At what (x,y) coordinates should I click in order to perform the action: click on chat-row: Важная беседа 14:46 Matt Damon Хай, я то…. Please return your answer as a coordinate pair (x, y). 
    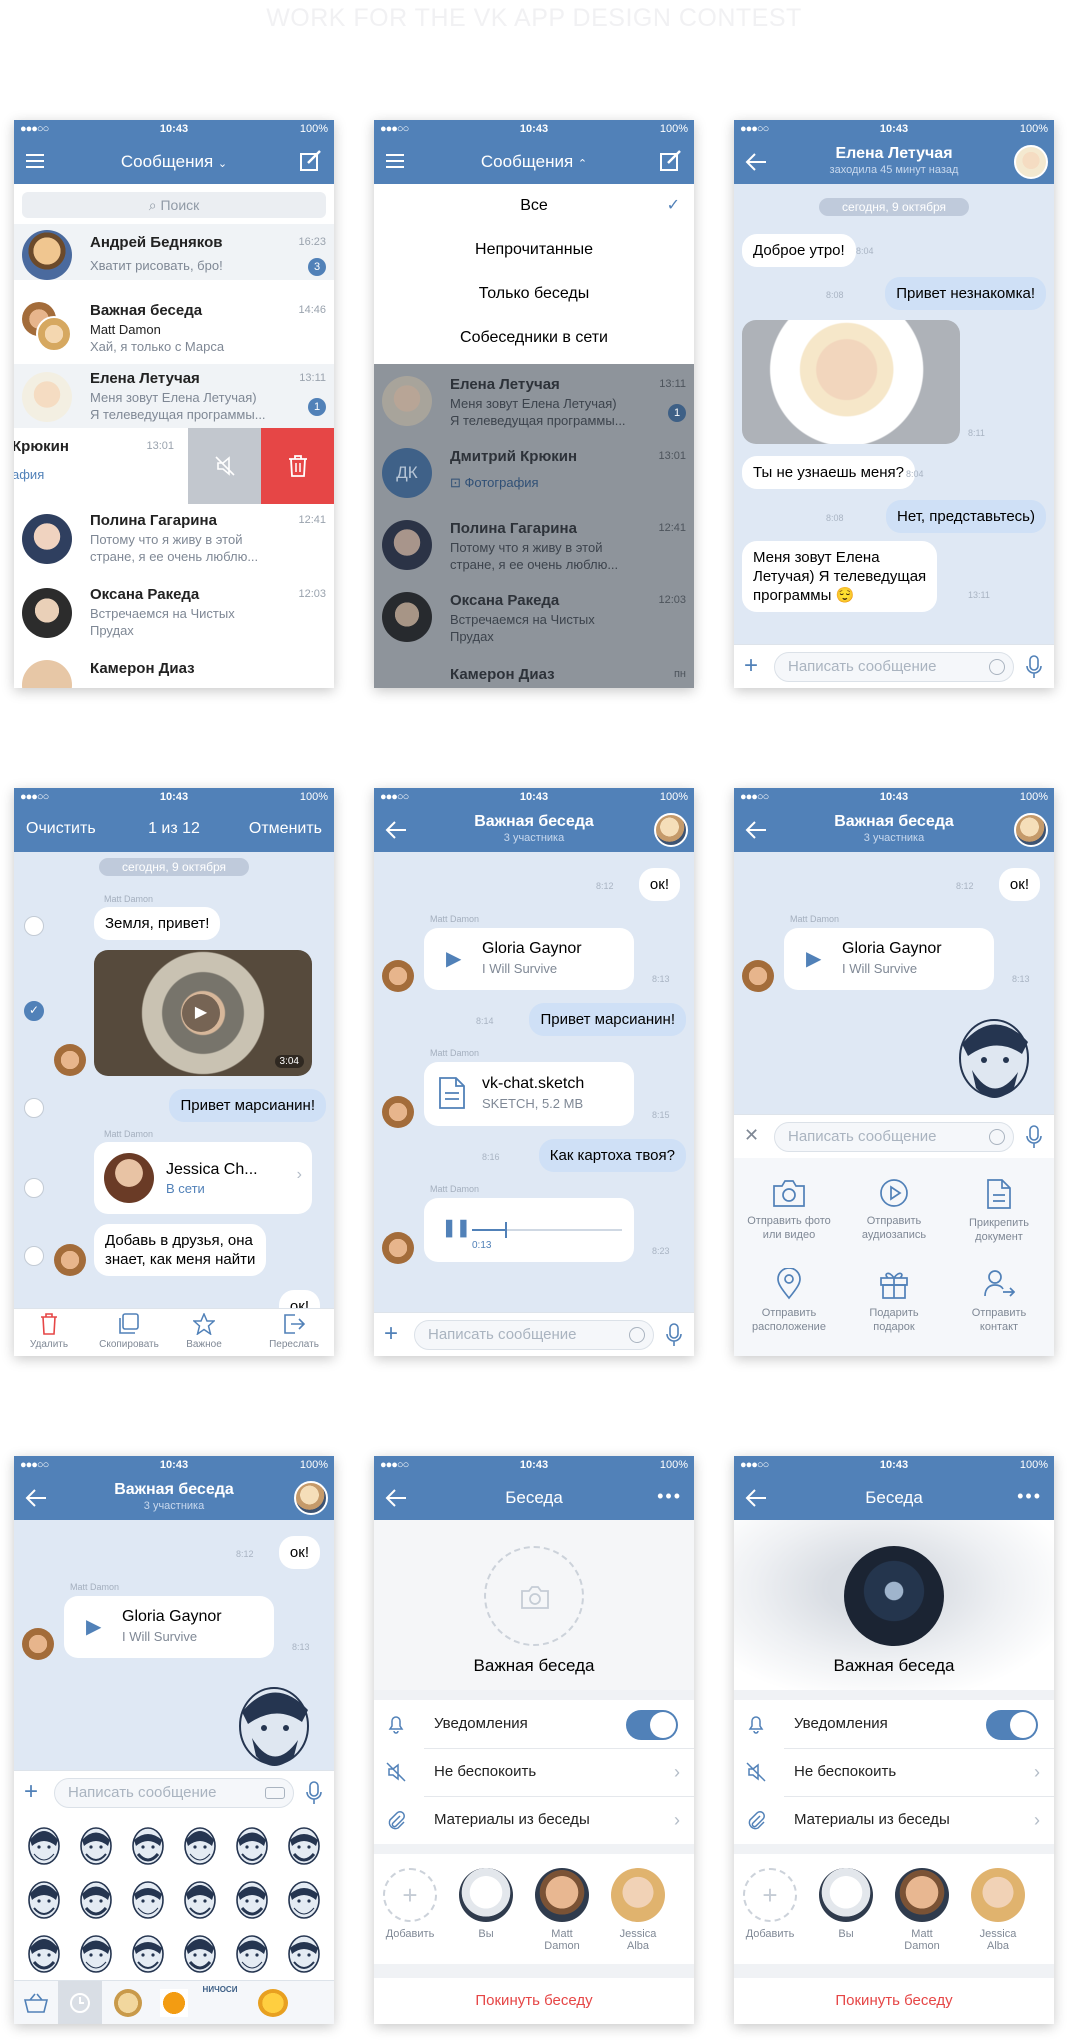
    Looking at the image, I should click on (174, 325).